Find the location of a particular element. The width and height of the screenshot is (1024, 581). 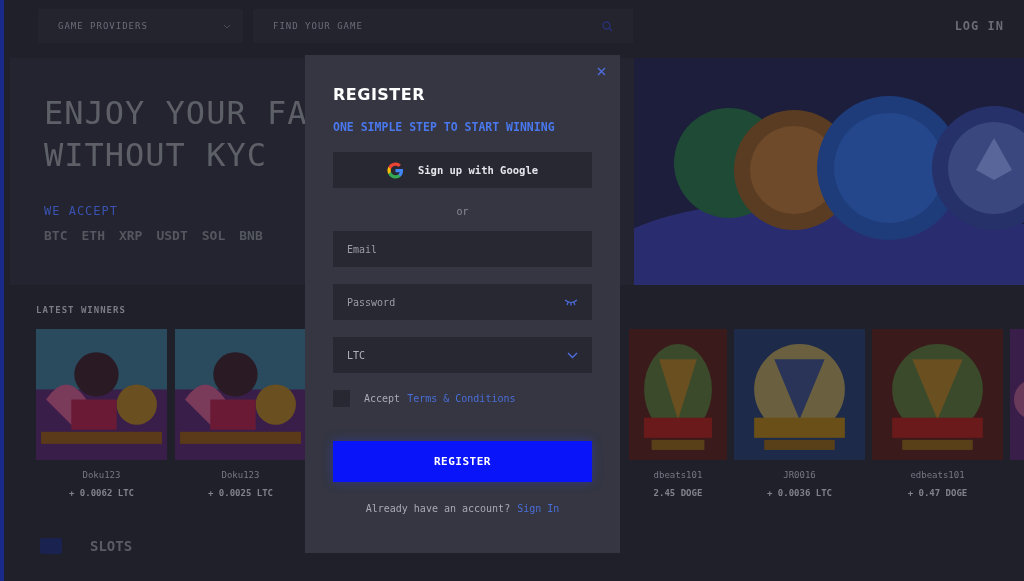

google-icon is located at coordinates (395, 170).